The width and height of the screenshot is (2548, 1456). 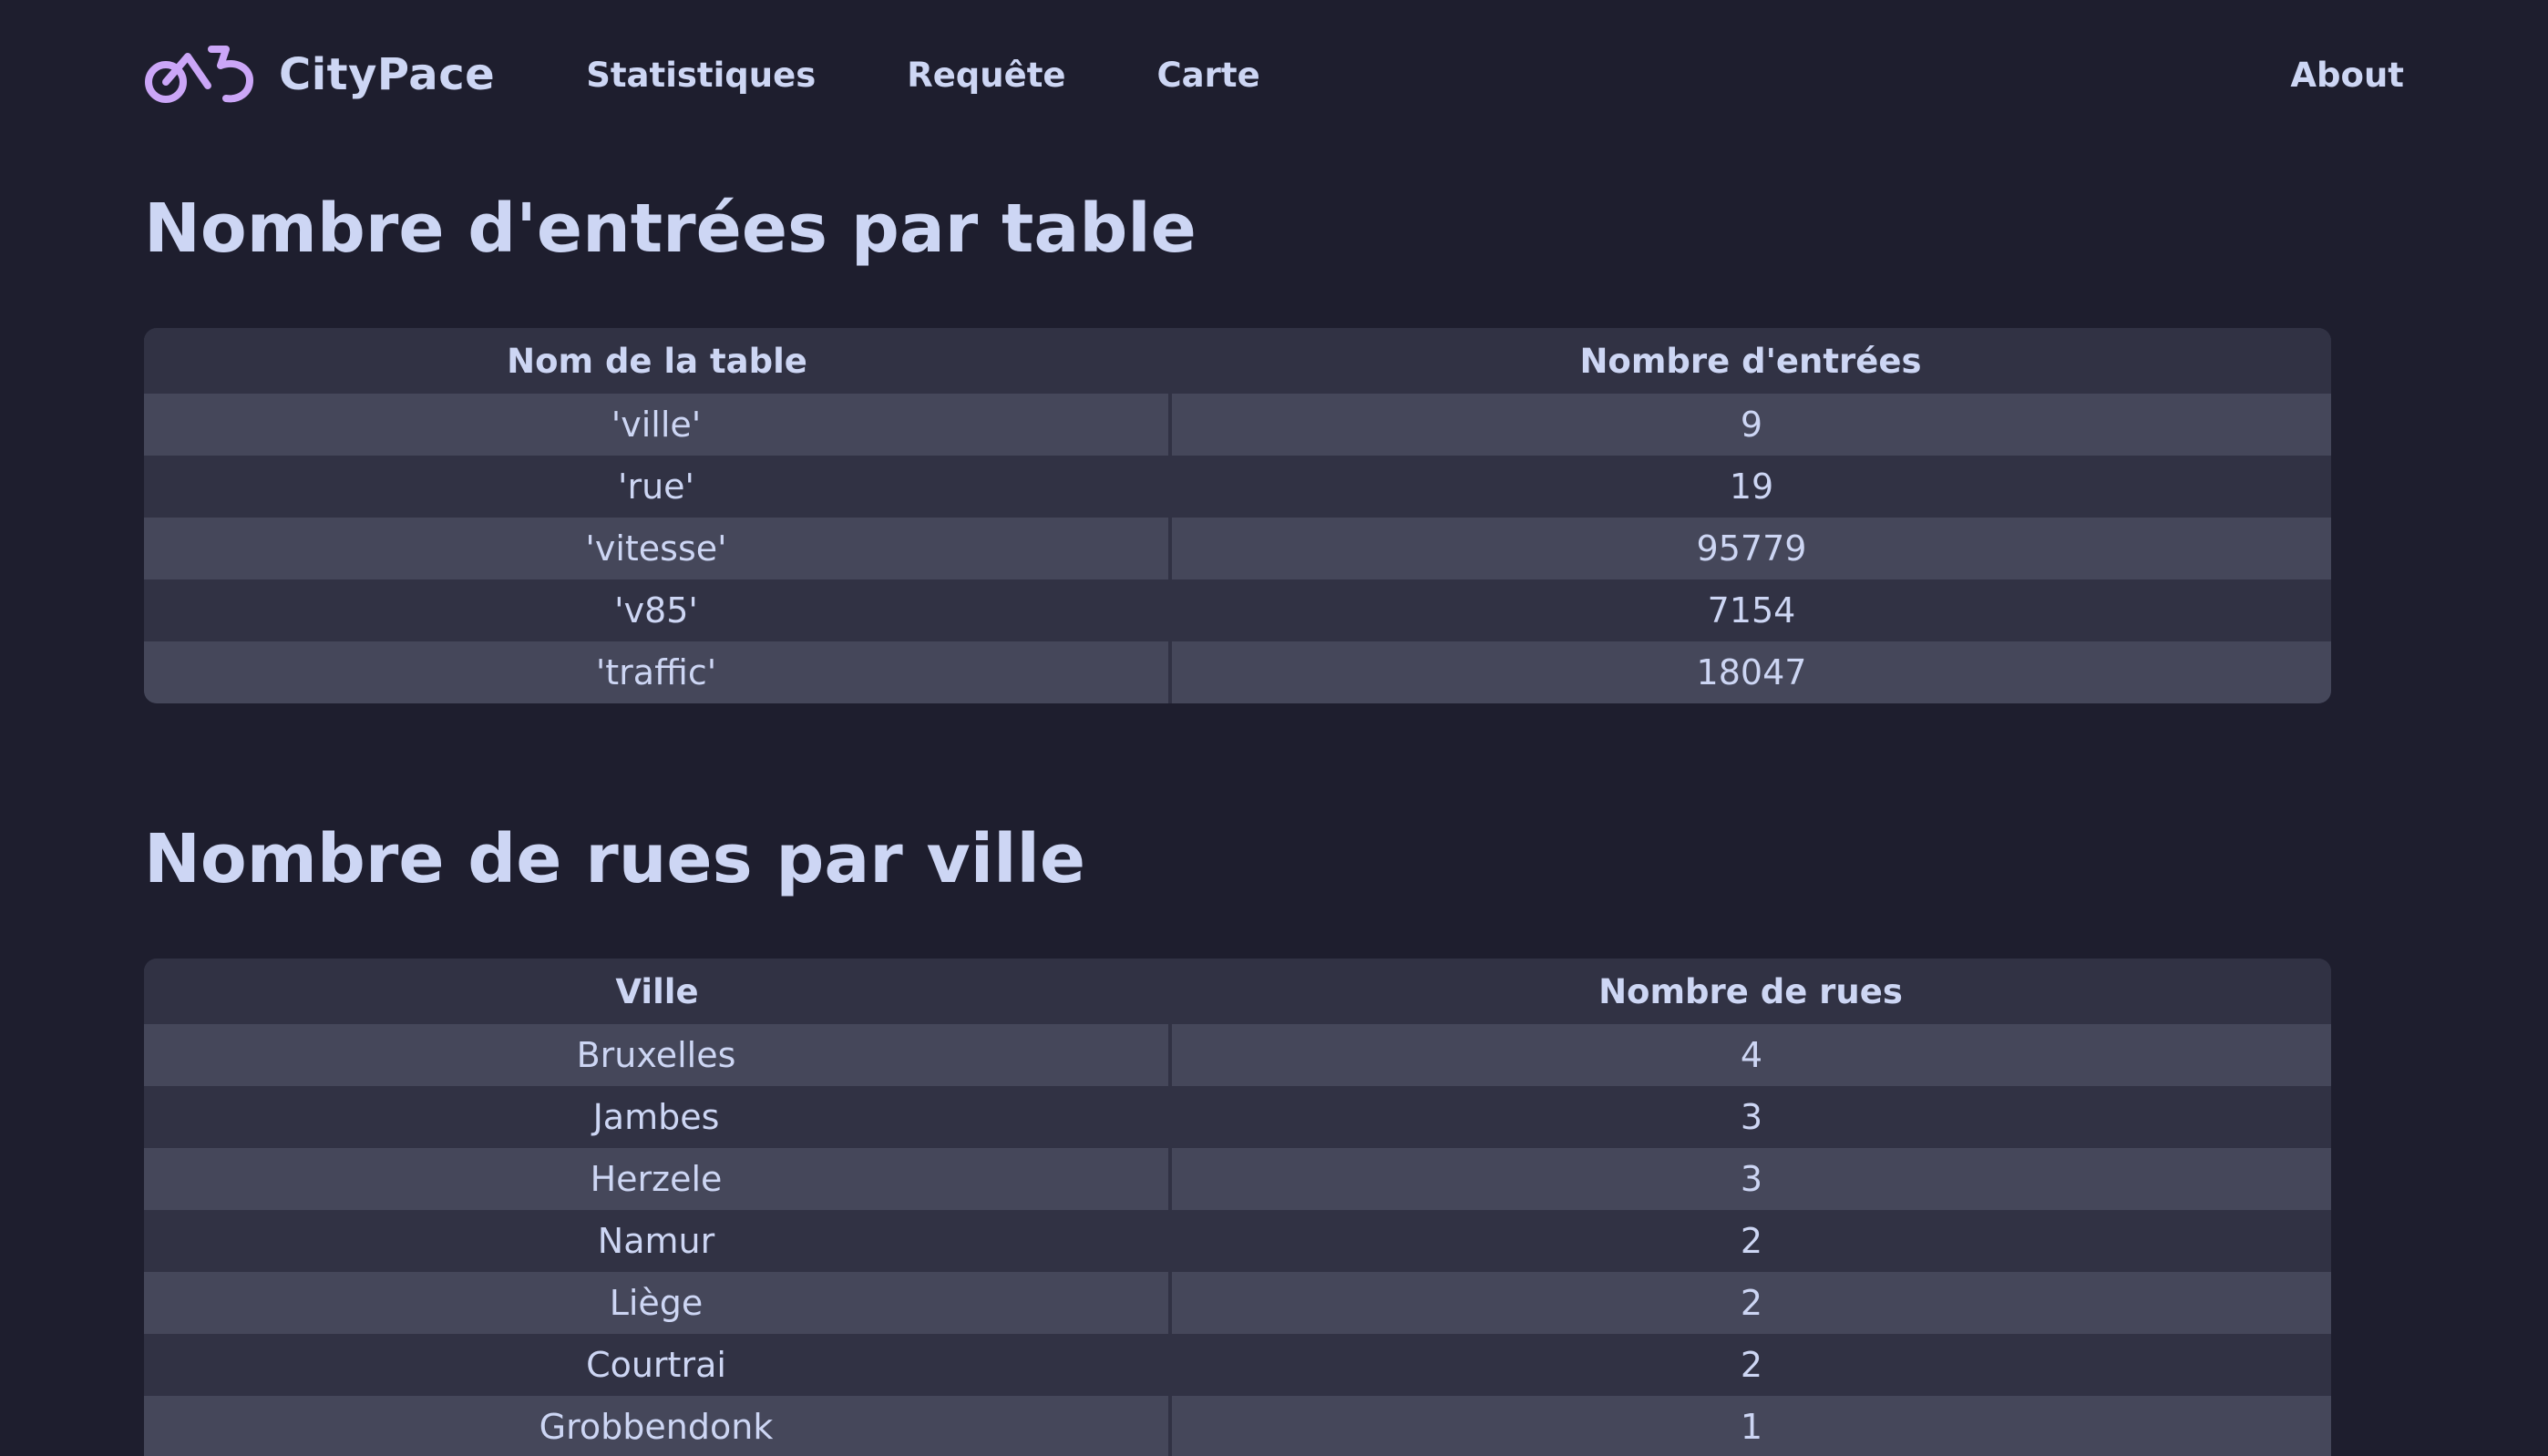 What do you see at coordinates (658, 487) in the screenshot?
I see `table-cell: 'rue'` at bounding box center [658, 487].